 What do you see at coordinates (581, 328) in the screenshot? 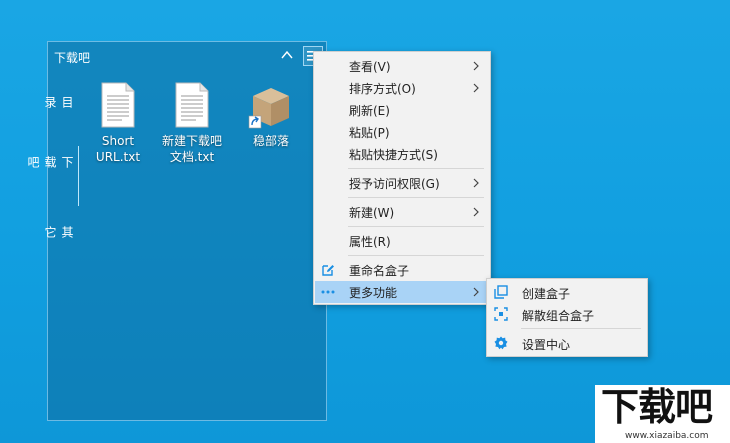
I see `submenu-separator` at bounding box center [581, 328].